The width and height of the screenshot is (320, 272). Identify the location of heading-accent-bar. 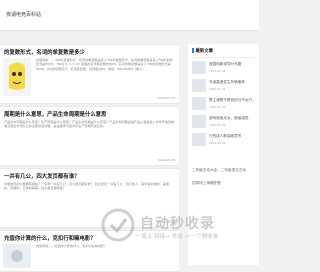
(193, 50).